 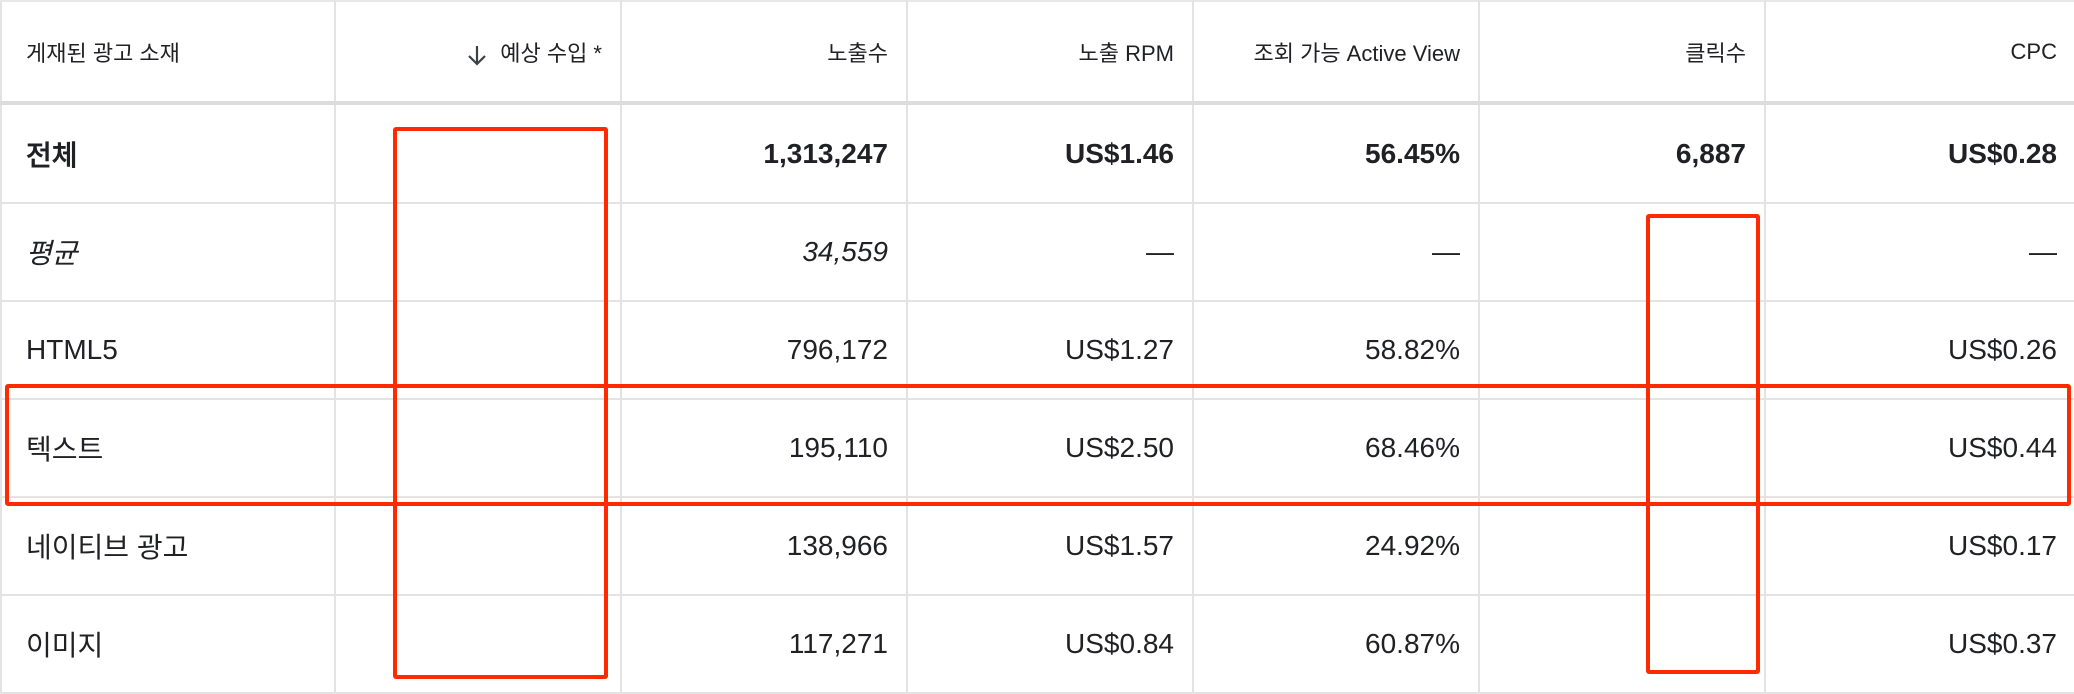 What do you see at coordinates (551, 53) in the screenshot?
I see `column-header-revenue-label: 예상 수입 *` at bounding box center [551, 53].